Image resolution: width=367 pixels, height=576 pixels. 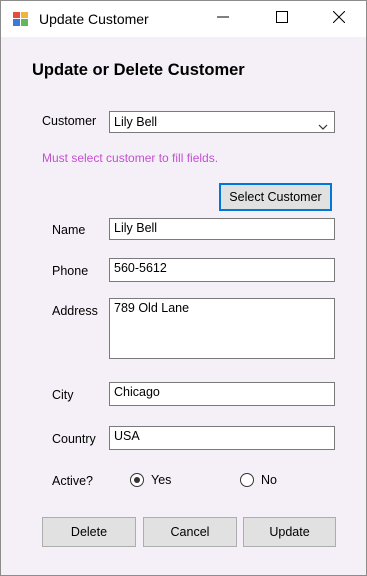 What do you see at coordinates (138, 70) in the screenshot?
I see `form-heading: Update or Delete Customer` at bounding box center [138, 70].